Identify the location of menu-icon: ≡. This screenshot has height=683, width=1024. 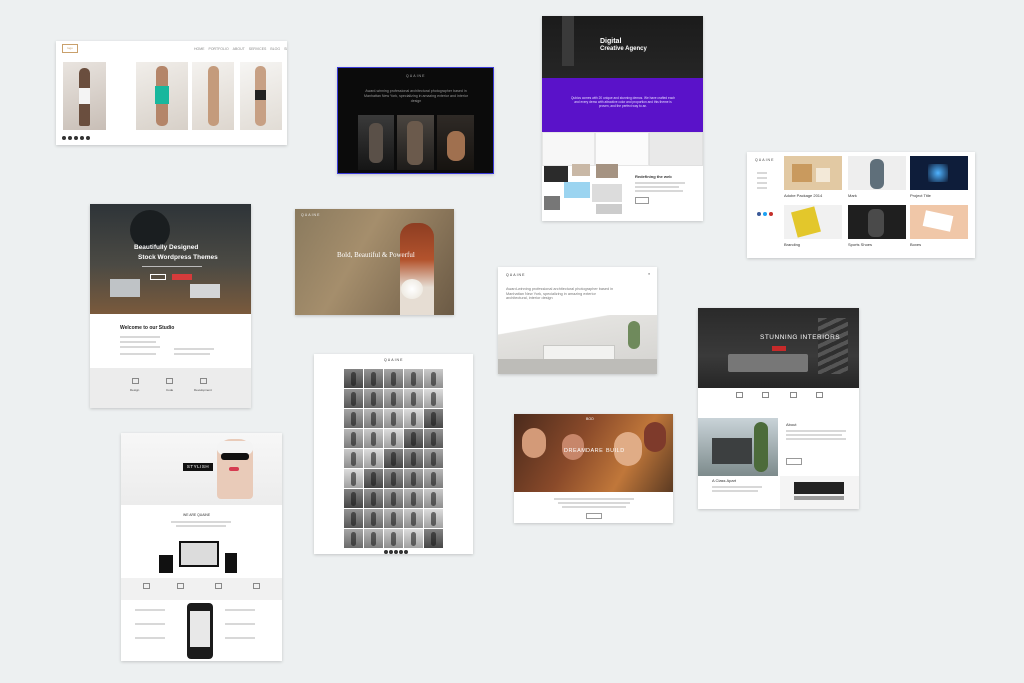
(649, 274).